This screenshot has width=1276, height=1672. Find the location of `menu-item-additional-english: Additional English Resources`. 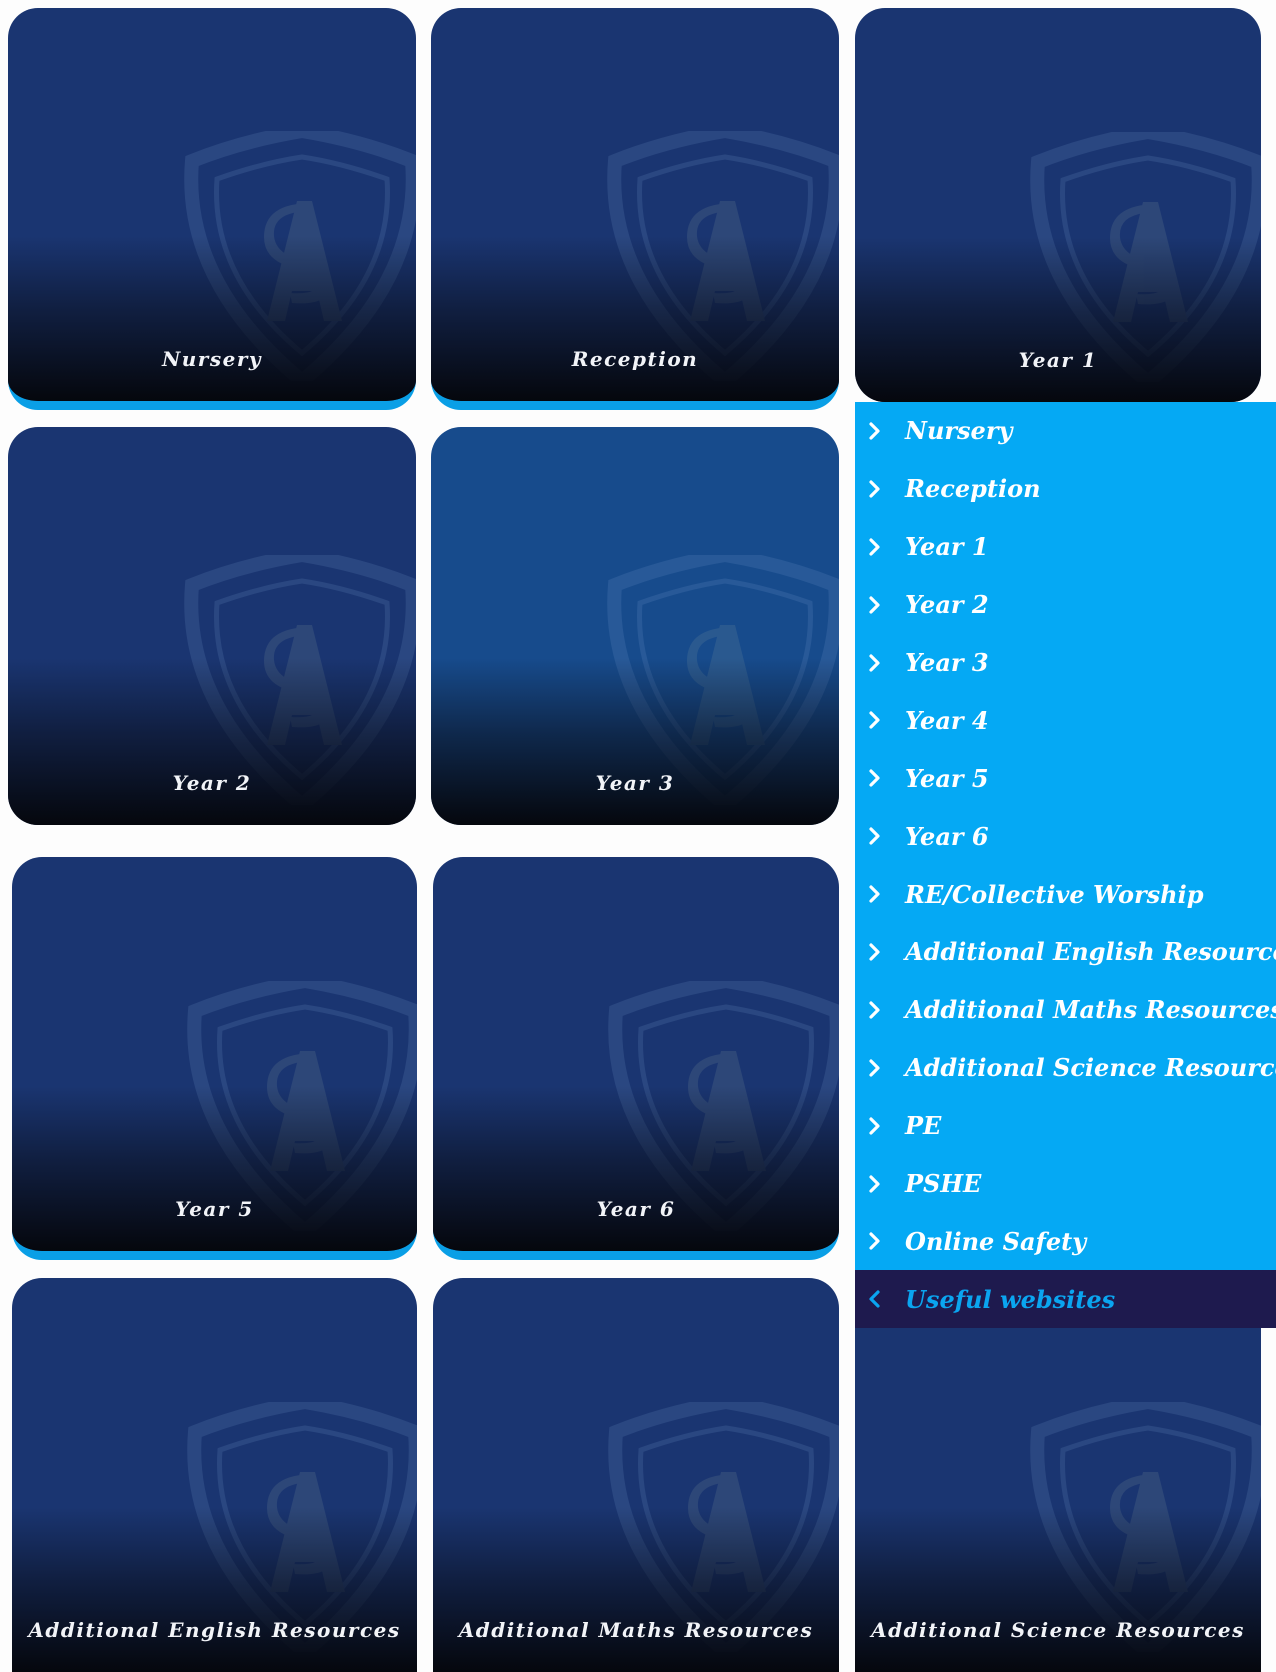

menu-item-additional-english: Additional English Resources is located at coordinates (1065, 952).